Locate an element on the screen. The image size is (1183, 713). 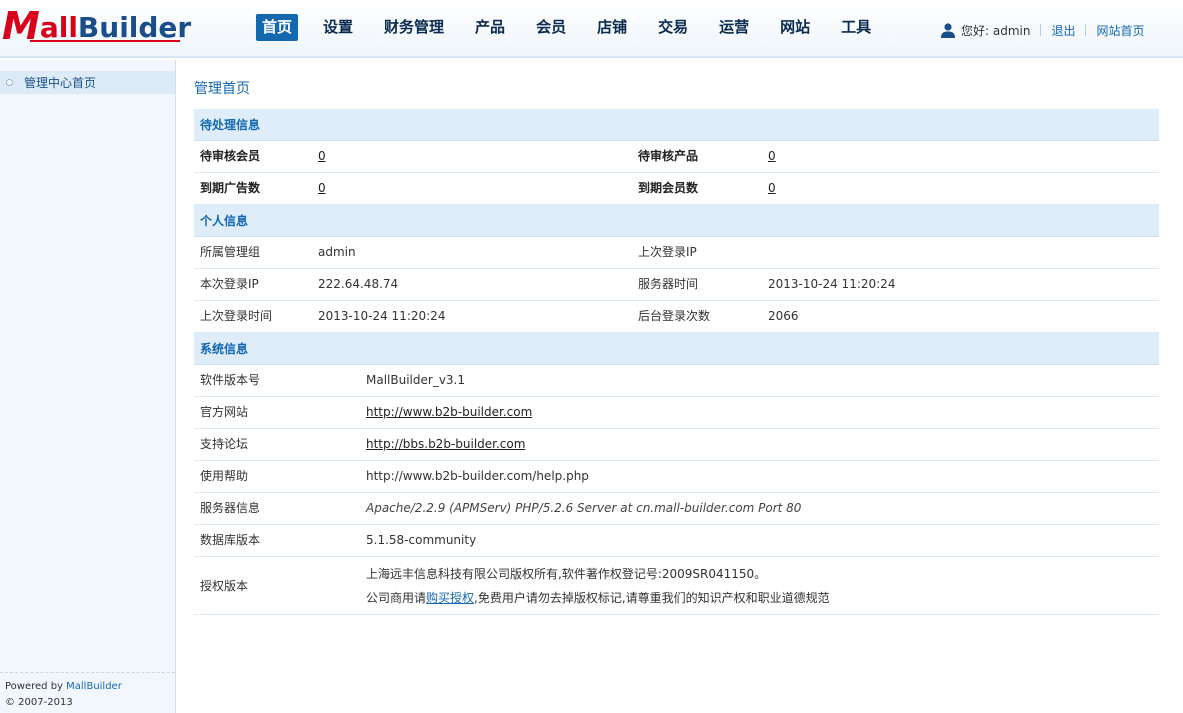
table-row: 软件版本号 MallBuilder_v3.1 is located at coordinates (676, 381).